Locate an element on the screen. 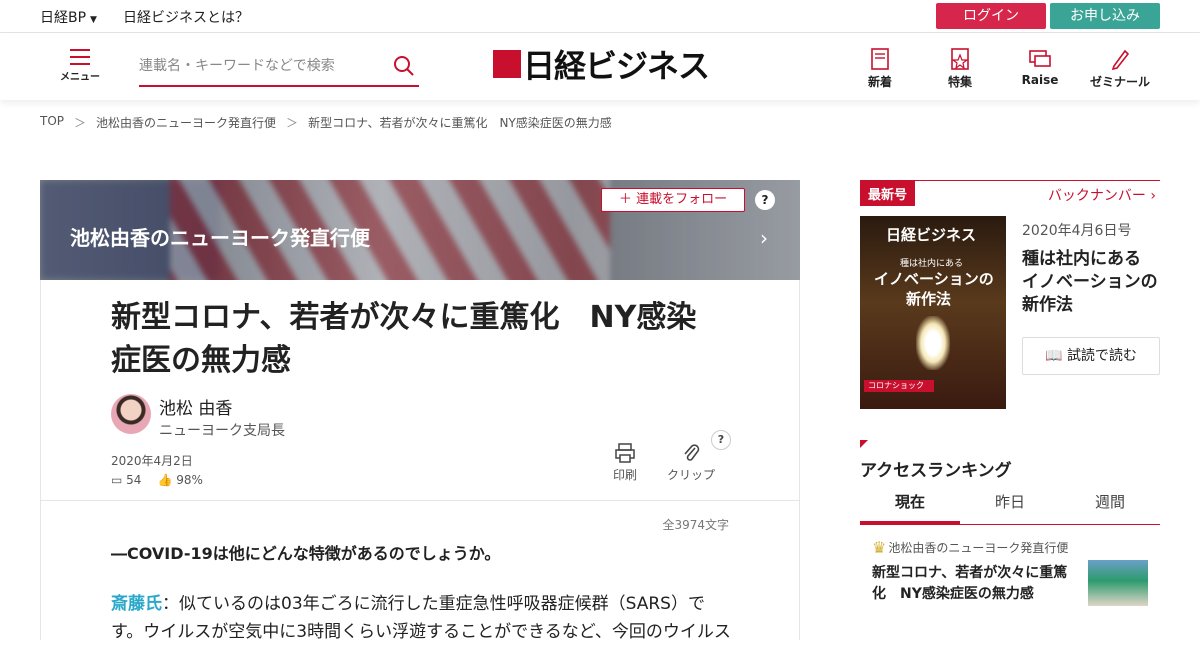  apply-button: お申し込み is located at coordinates (1105, 16).